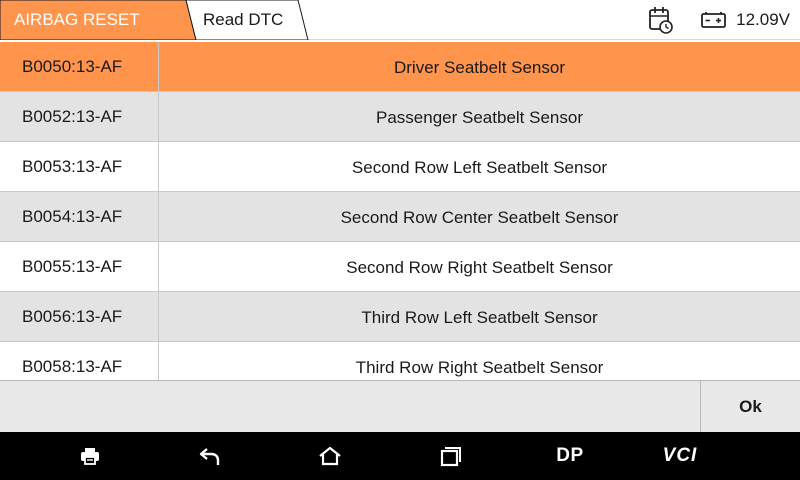  Describe the element at coordinates (79, 116) in the screenshot. I see `dtc-code: B0052:13-AF` at that location.